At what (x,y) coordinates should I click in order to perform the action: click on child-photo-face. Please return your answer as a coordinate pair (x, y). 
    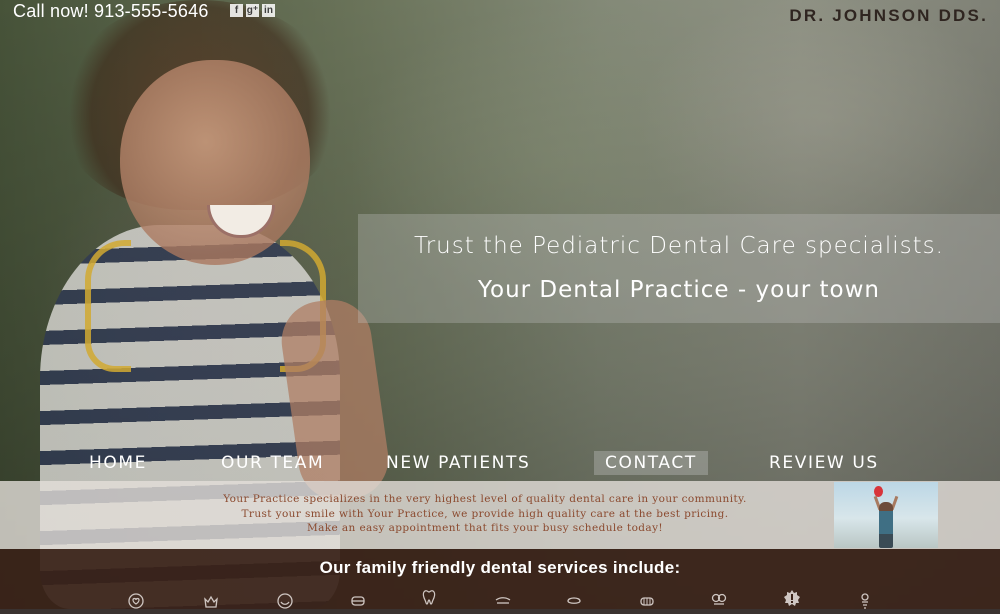
    Looking at the image, I should click on (215, 162).